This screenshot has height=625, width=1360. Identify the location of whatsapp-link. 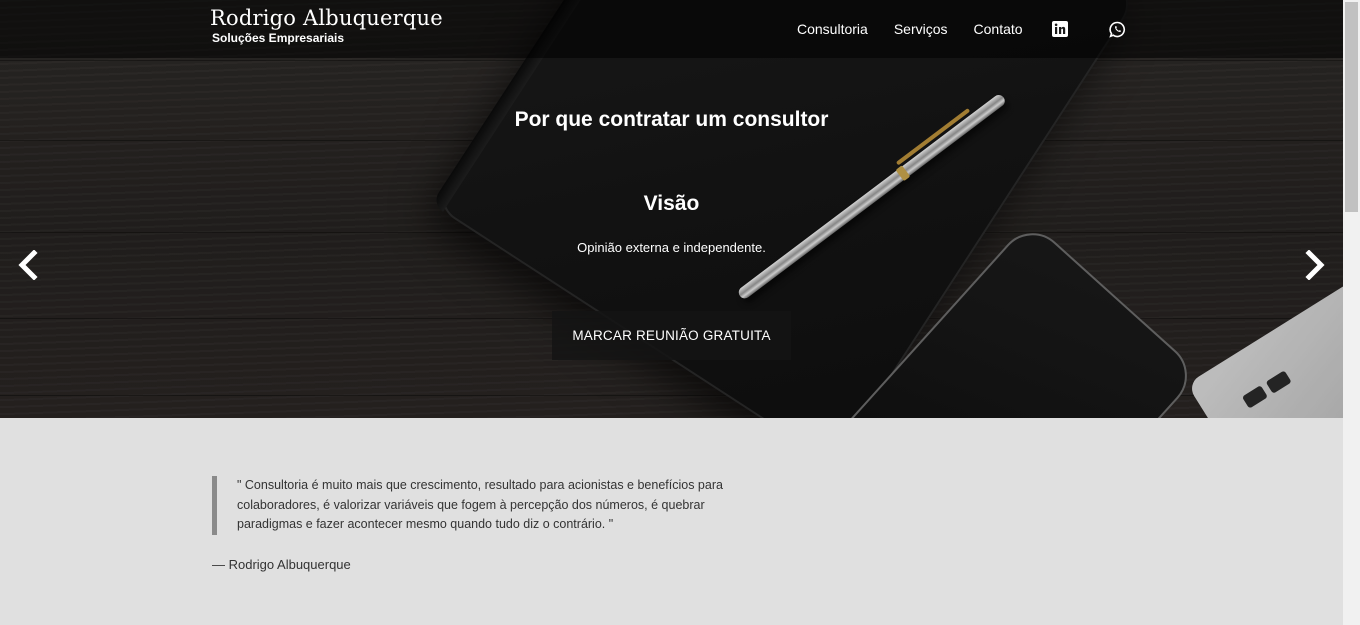
(1118, 29).